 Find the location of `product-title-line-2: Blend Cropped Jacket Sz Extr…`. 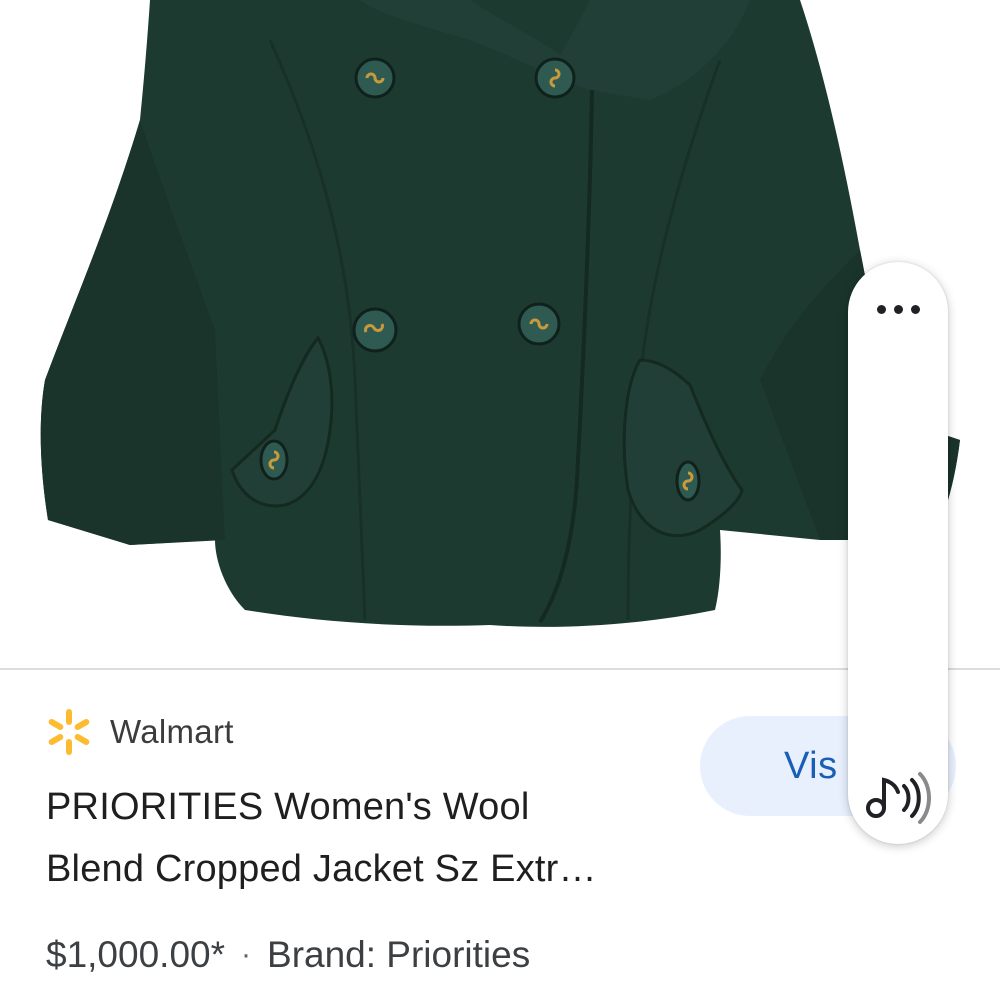

product-title-line-2: Blend Cropped Jacket Sz Extr… is located at coordinates (321, 869).